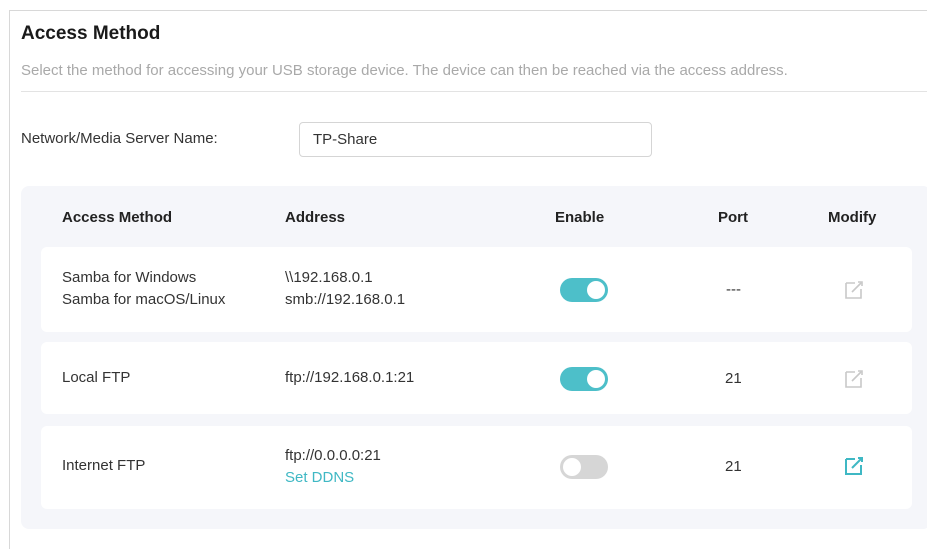 The width and height of the screenshot is (927, 549). What do you see at coordinates (144, 299) in the screenshot?
I see `method-samba-macos: Samba for macOS/Linux` at bounding box center [144, 299].